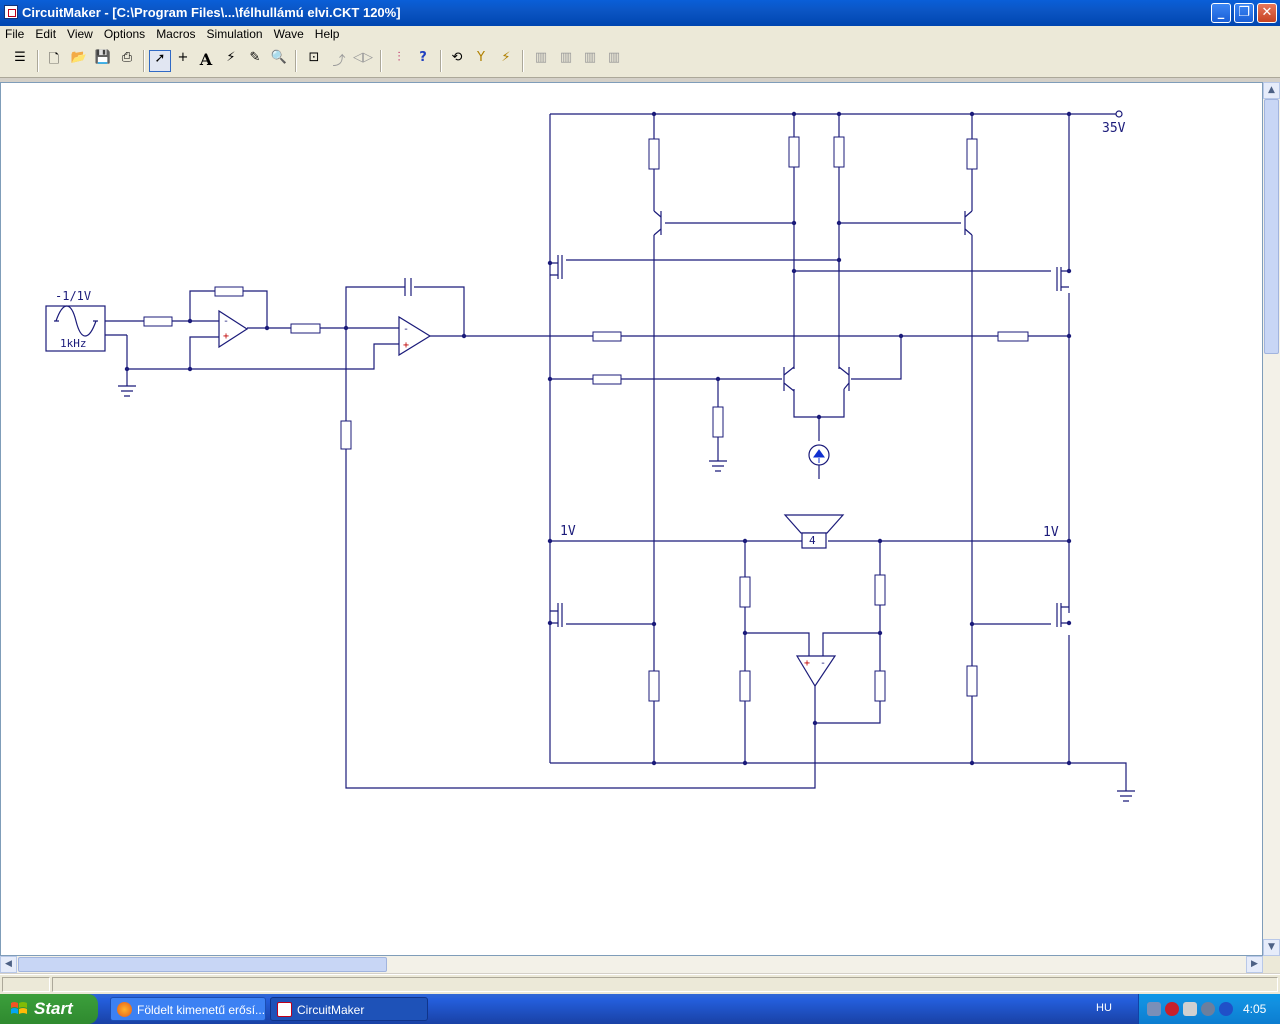 Image resolution: width=1280 pixels, height=1024 pixels. What do you see at coordinates (399, 61) in the screenshot?
I see `digital-analog-icon: ⫶` at bounding box center [399, 61].